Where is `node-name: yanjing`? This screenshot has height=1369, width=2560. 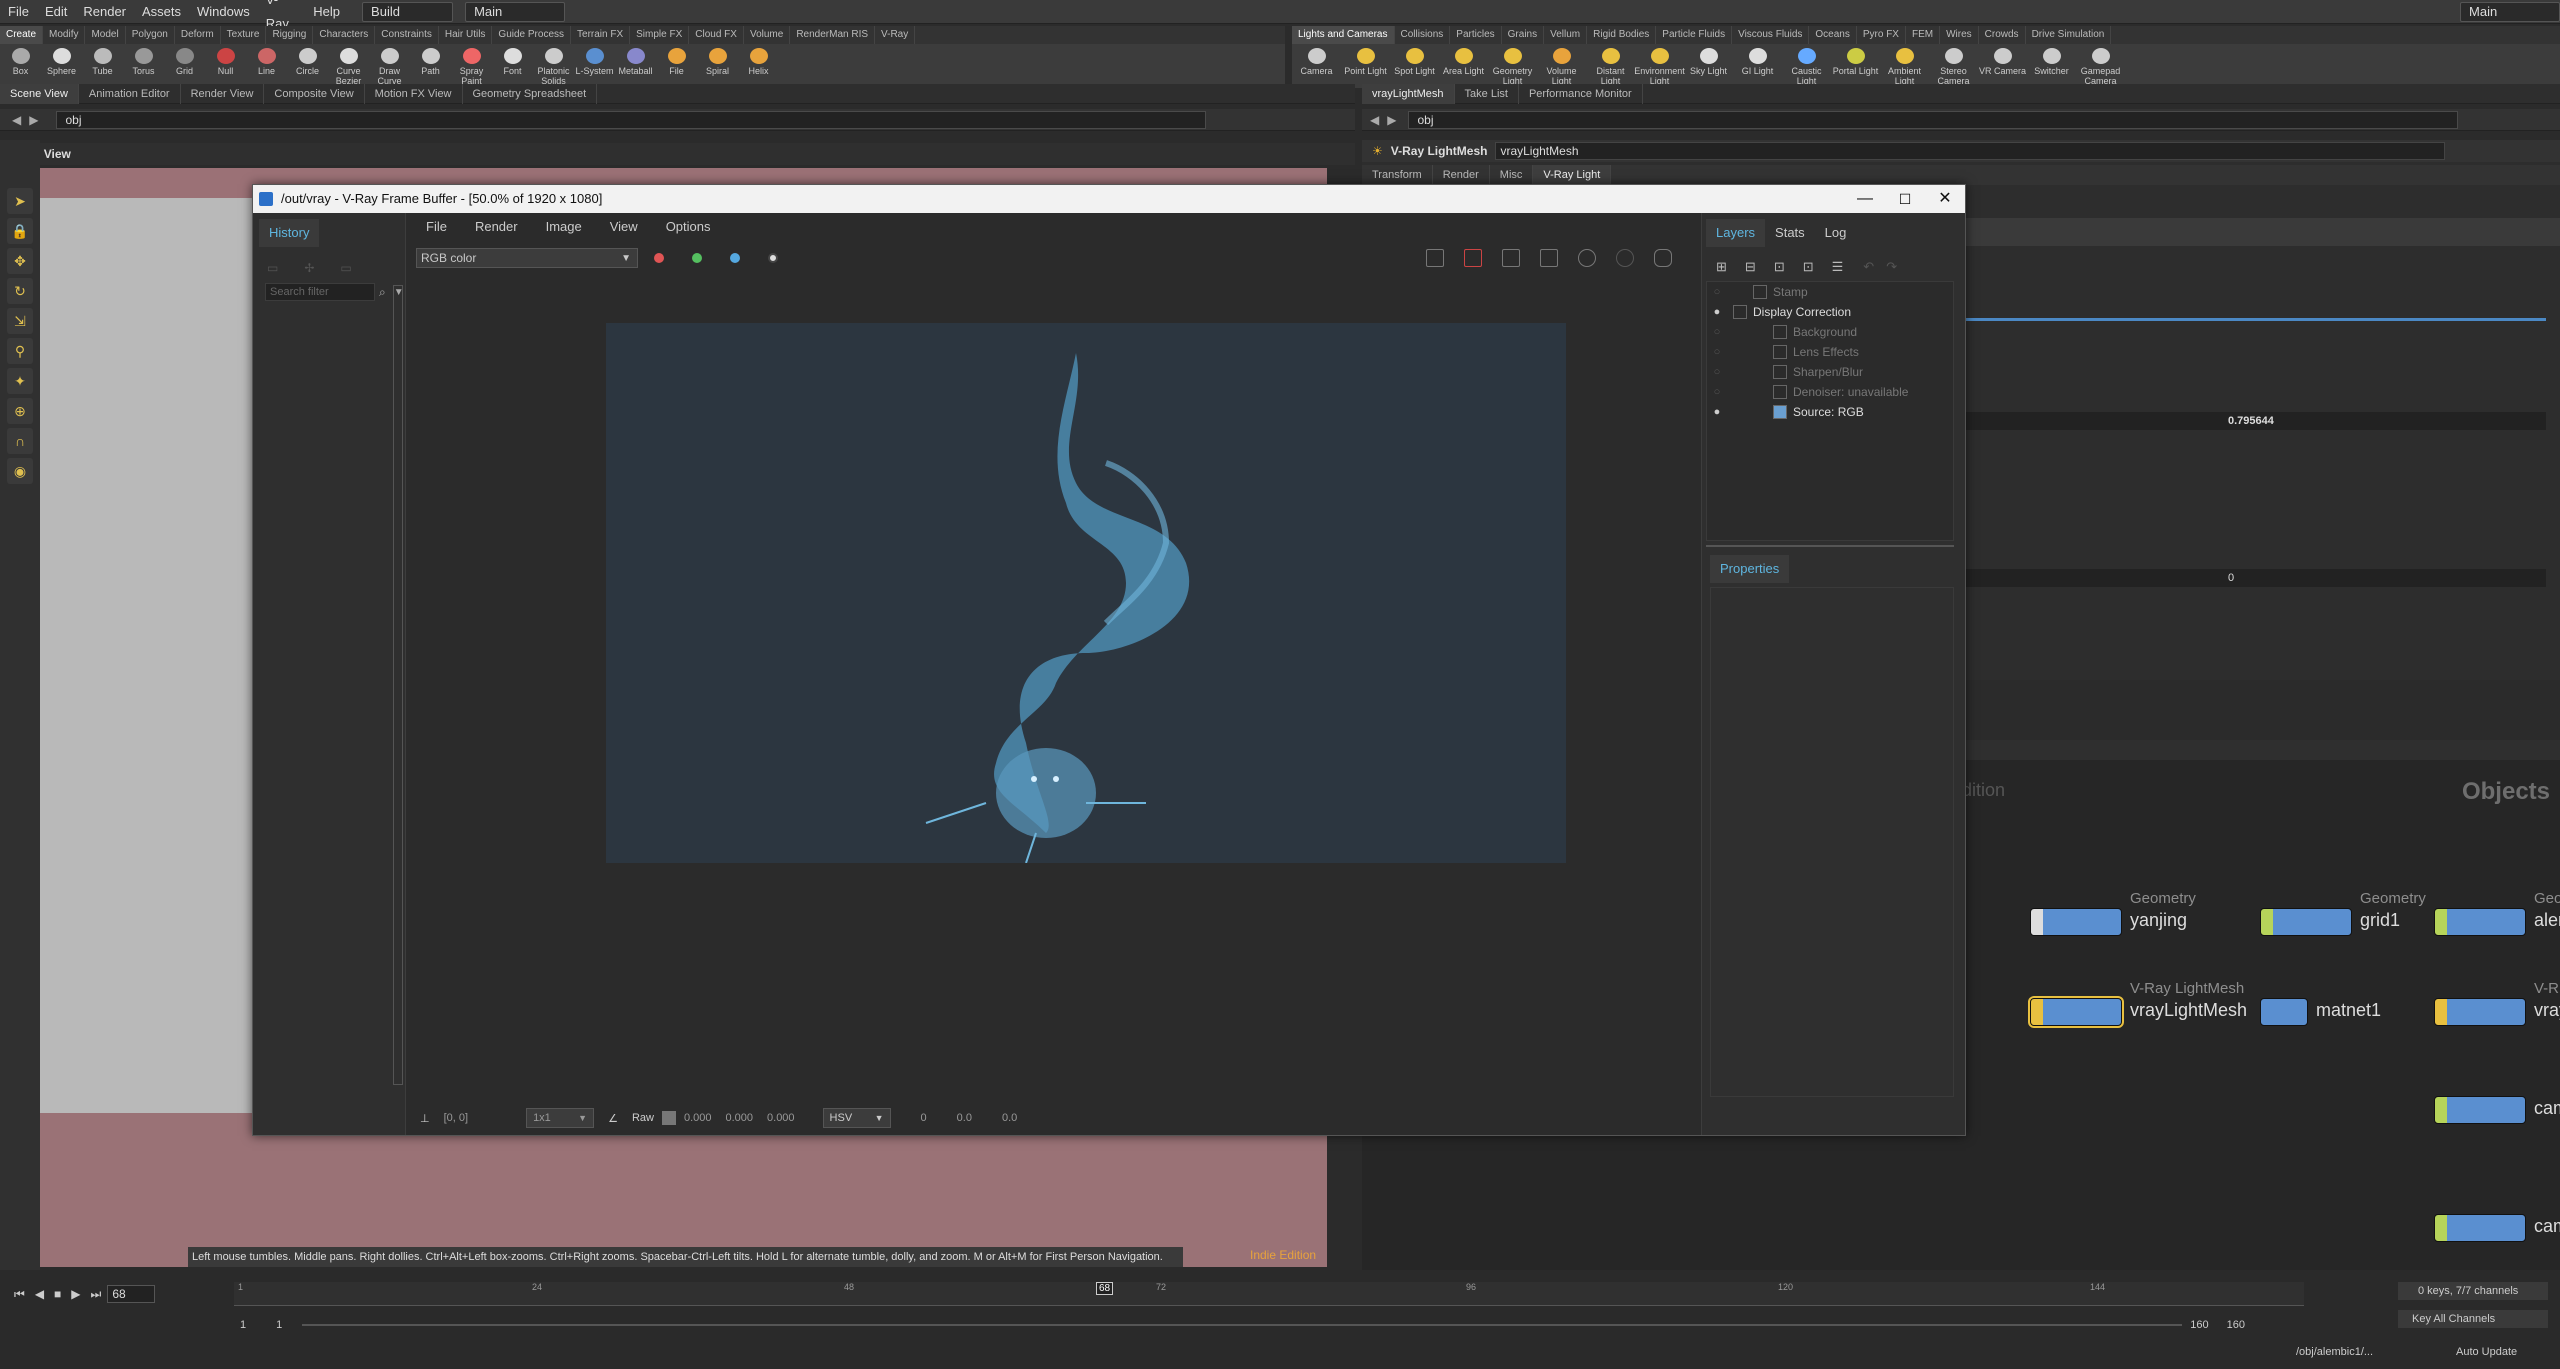
node-name: yanjing is located at coordinates (2158, 920).